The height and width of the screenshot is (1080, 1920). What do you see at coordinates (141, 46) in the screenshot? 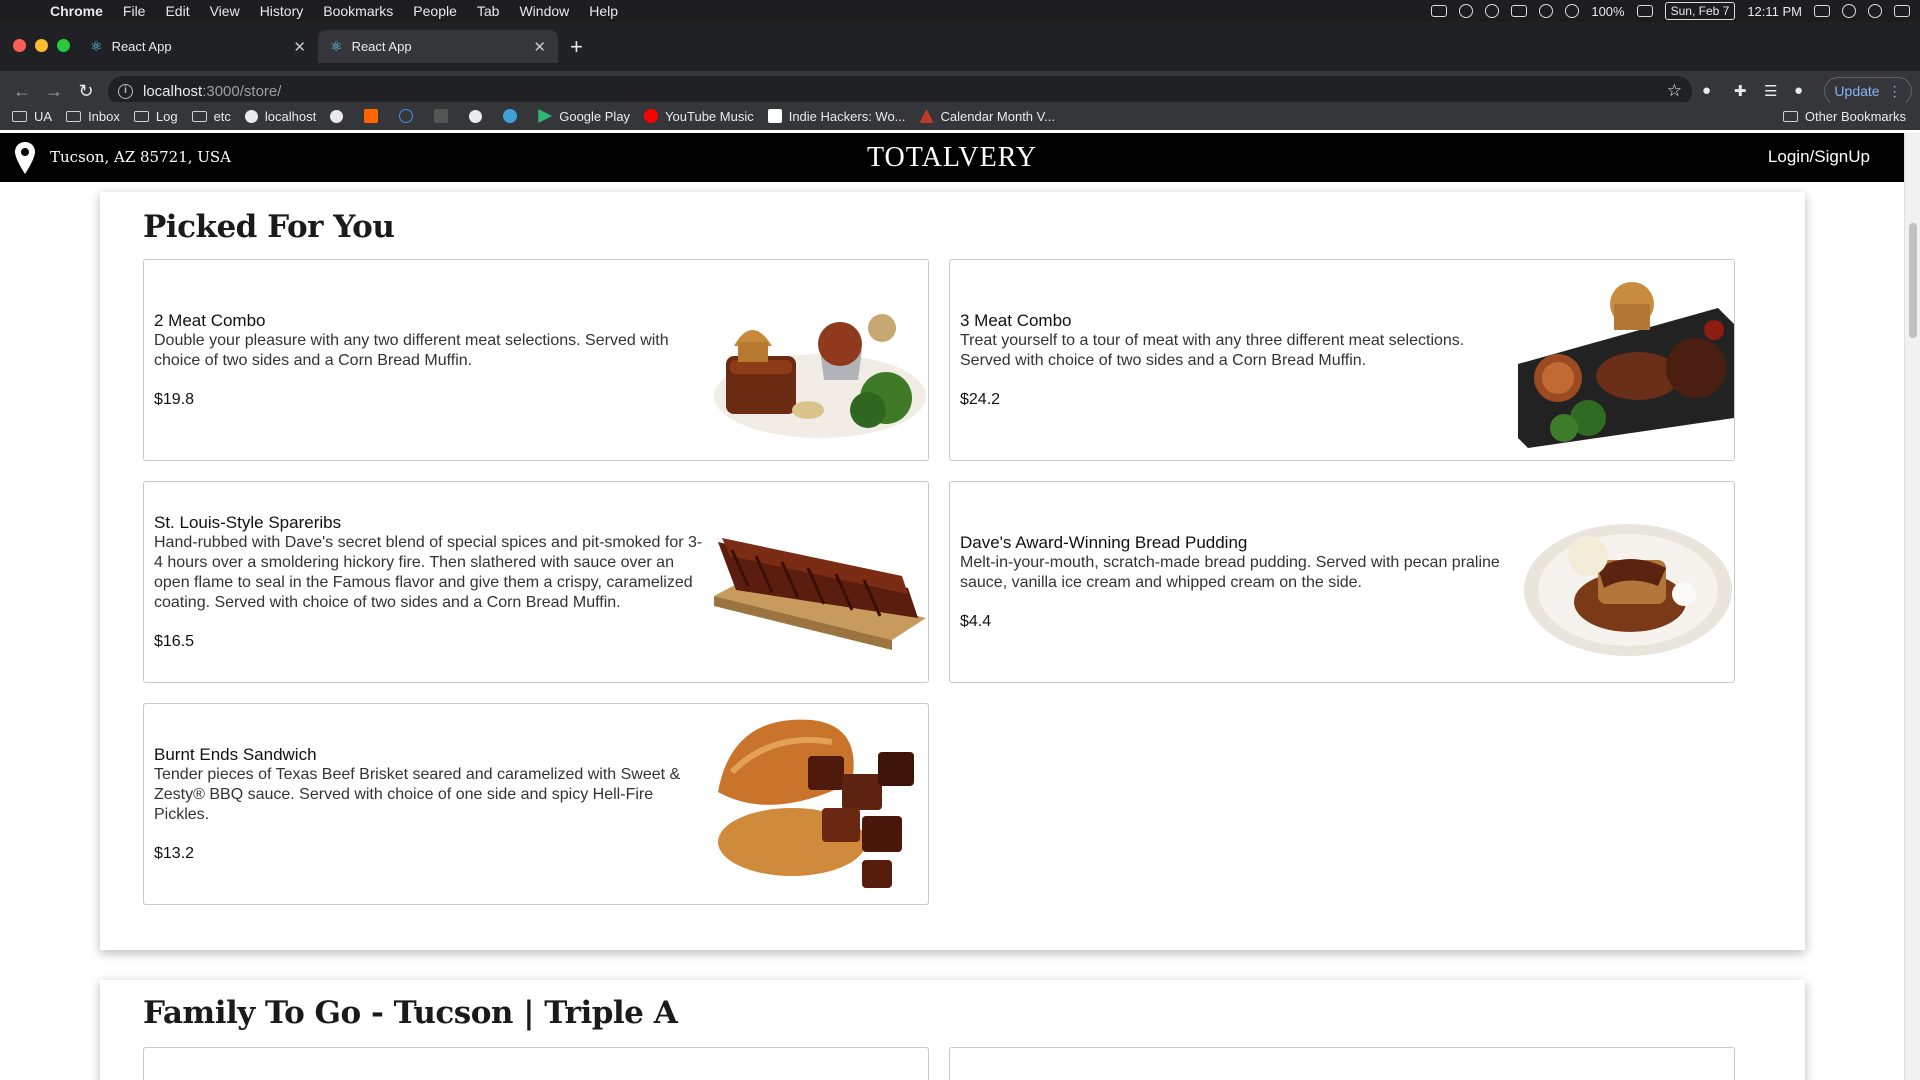
I see `tab-title: React App` at bounding box center [141, 46].